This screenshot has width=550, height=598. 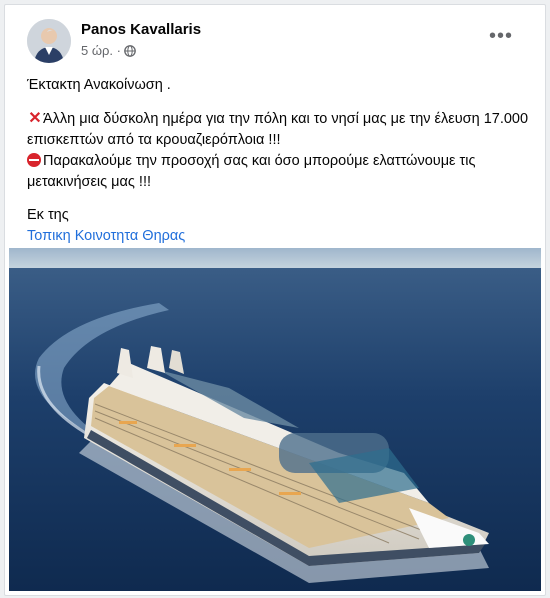 I want to click on author-avatar, so click(x=49, y=41).